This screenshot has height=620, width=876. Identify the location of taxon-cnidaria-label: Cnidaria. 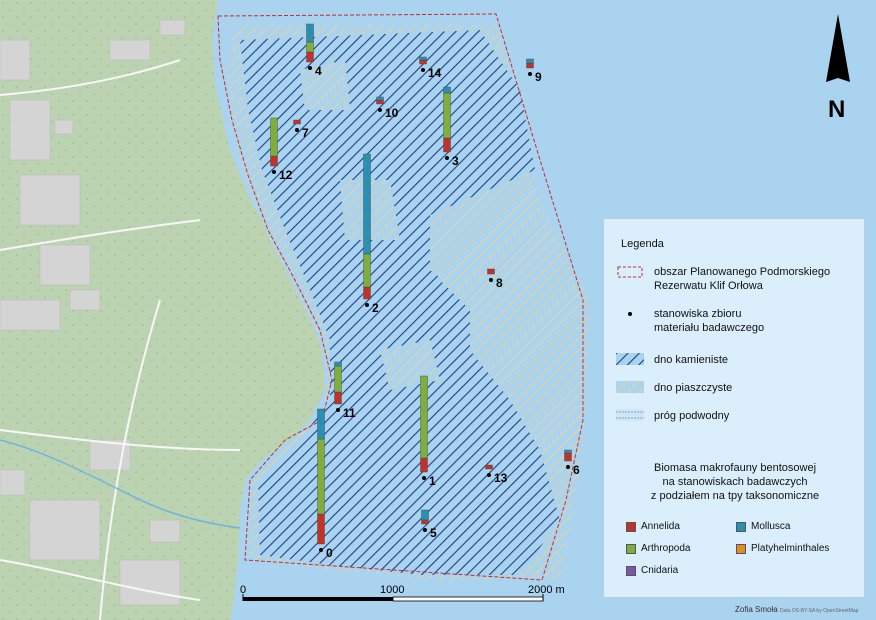
(660, 570).